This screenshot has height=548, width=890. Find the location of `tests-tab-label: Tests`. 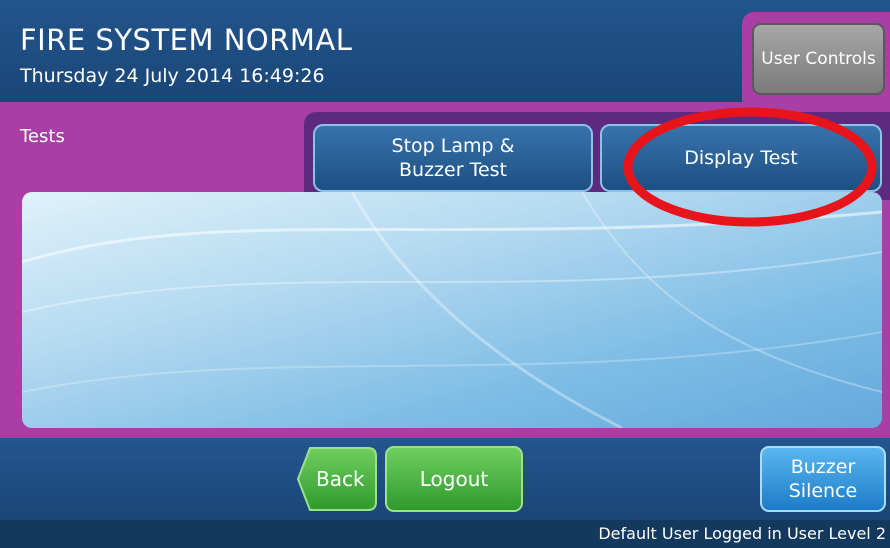

tests-tab-label: Tests is located at coordinates (42, 136).